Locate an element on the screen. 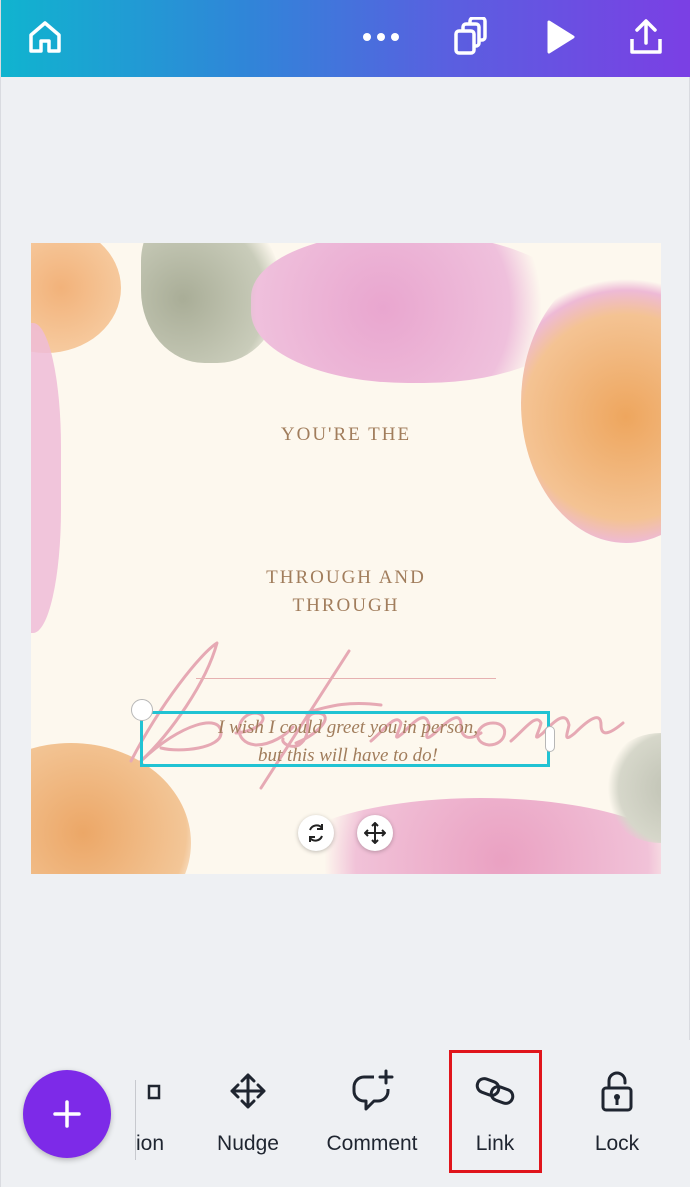 This screenshot has height=1187, width=690. add-element-button is located at coordinates (67, 1114).